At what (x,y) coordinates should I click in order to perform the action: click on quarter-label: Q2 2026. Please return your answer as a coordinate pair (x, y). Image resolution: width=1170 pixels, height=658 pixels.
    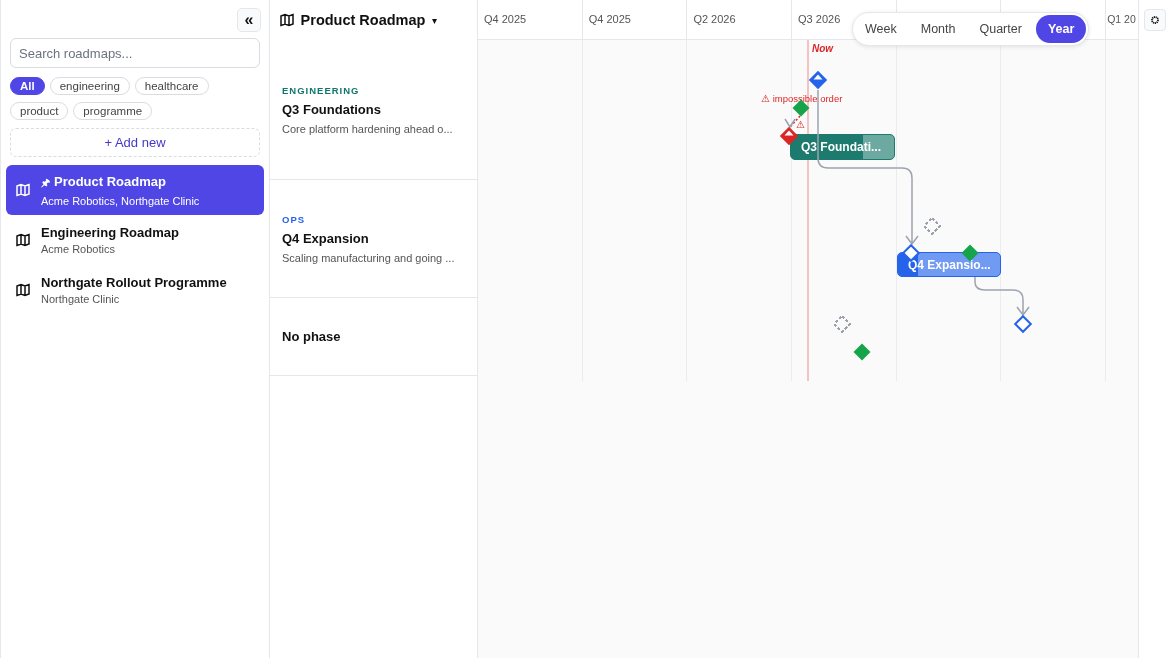
    Looking at the image, I should click on (714, 19).